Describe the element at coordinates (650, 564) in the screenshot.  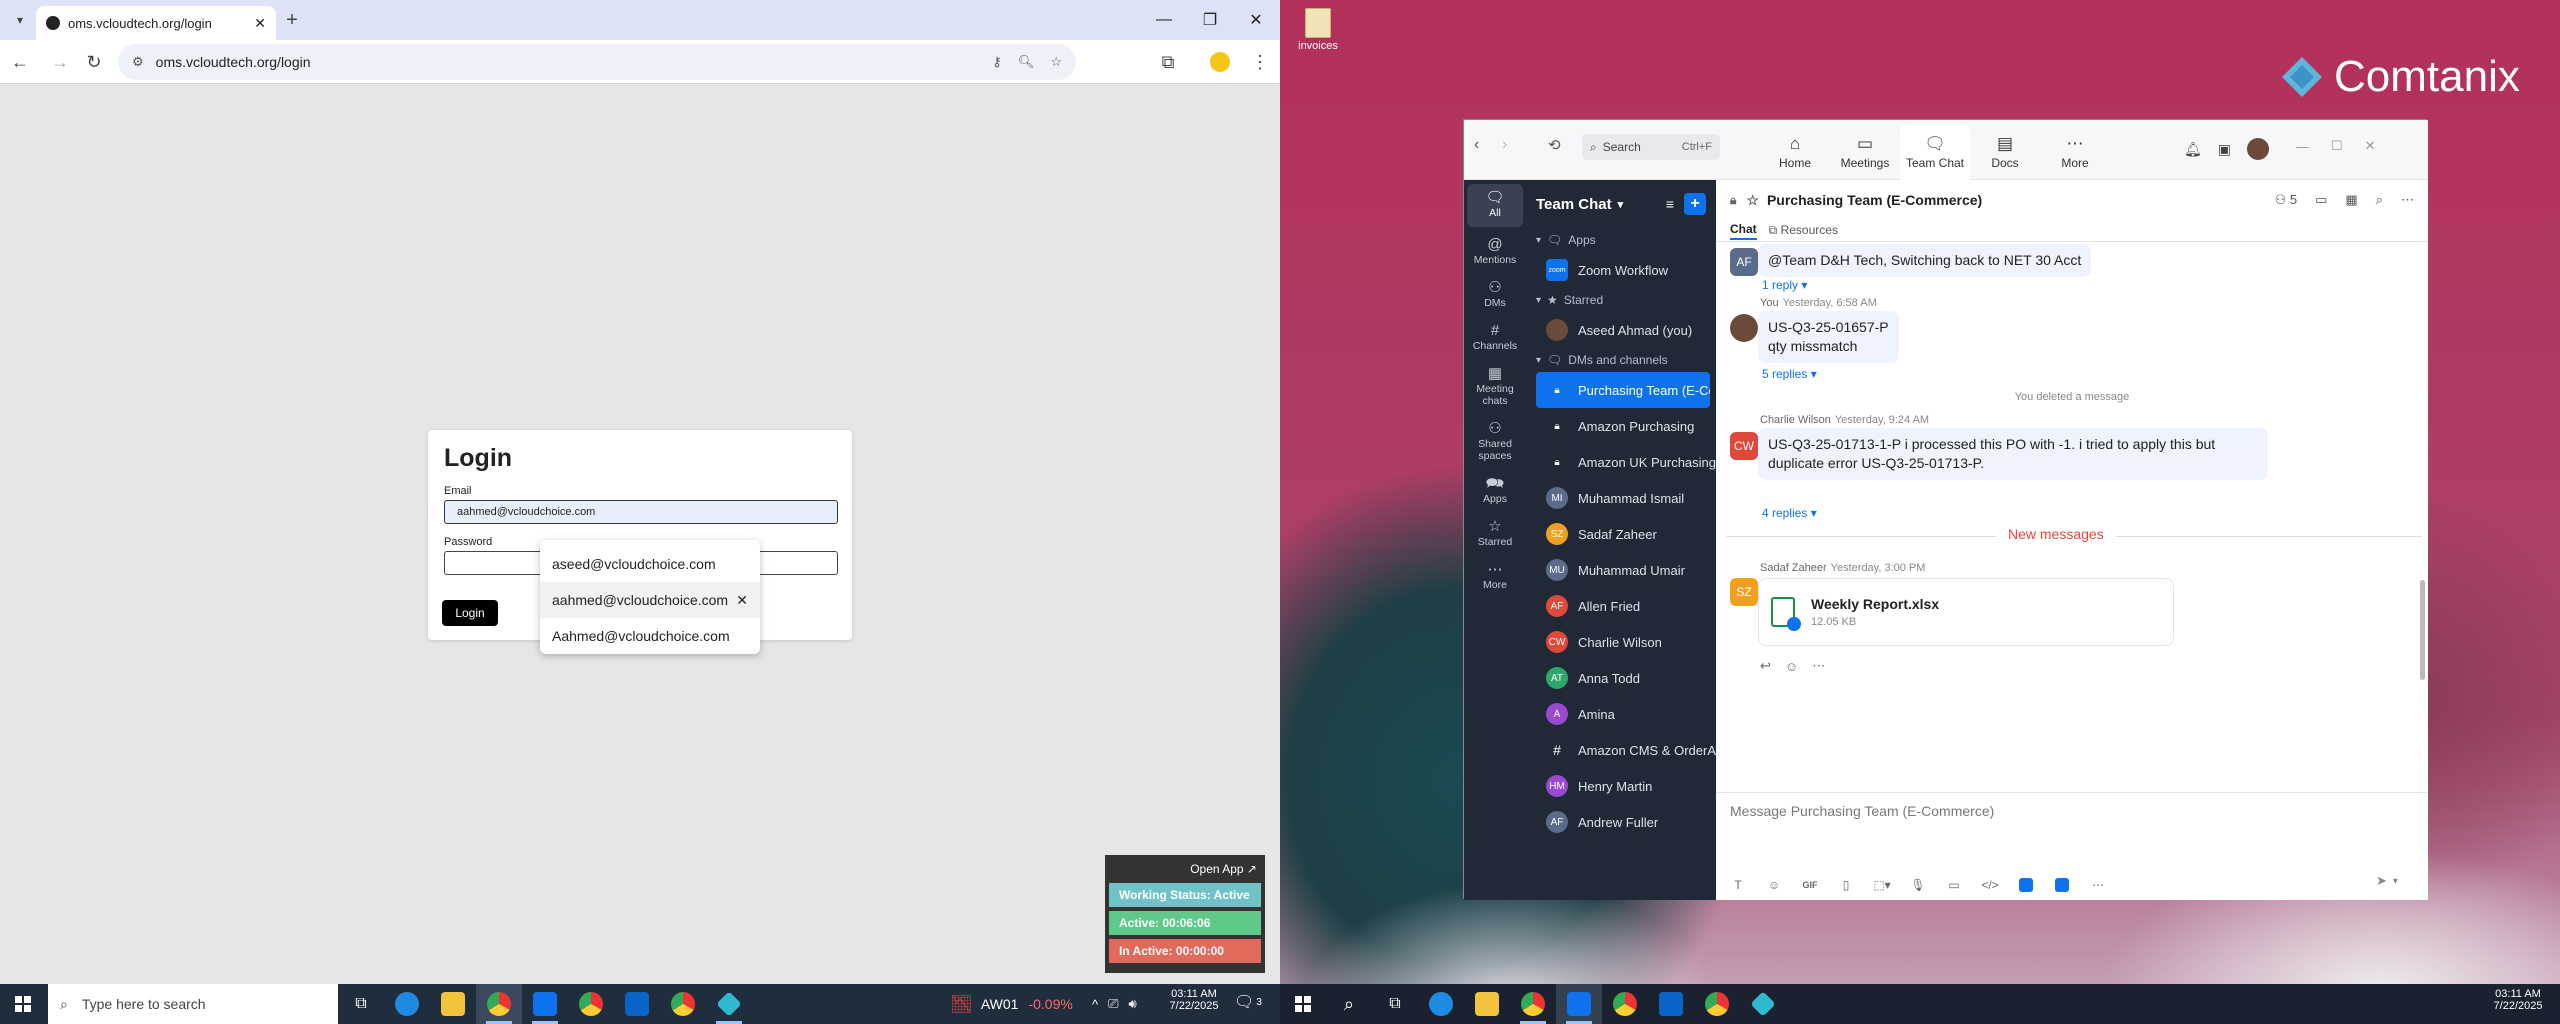
I see `autofill-option: aseed@vcloudchoice.com` at that location.